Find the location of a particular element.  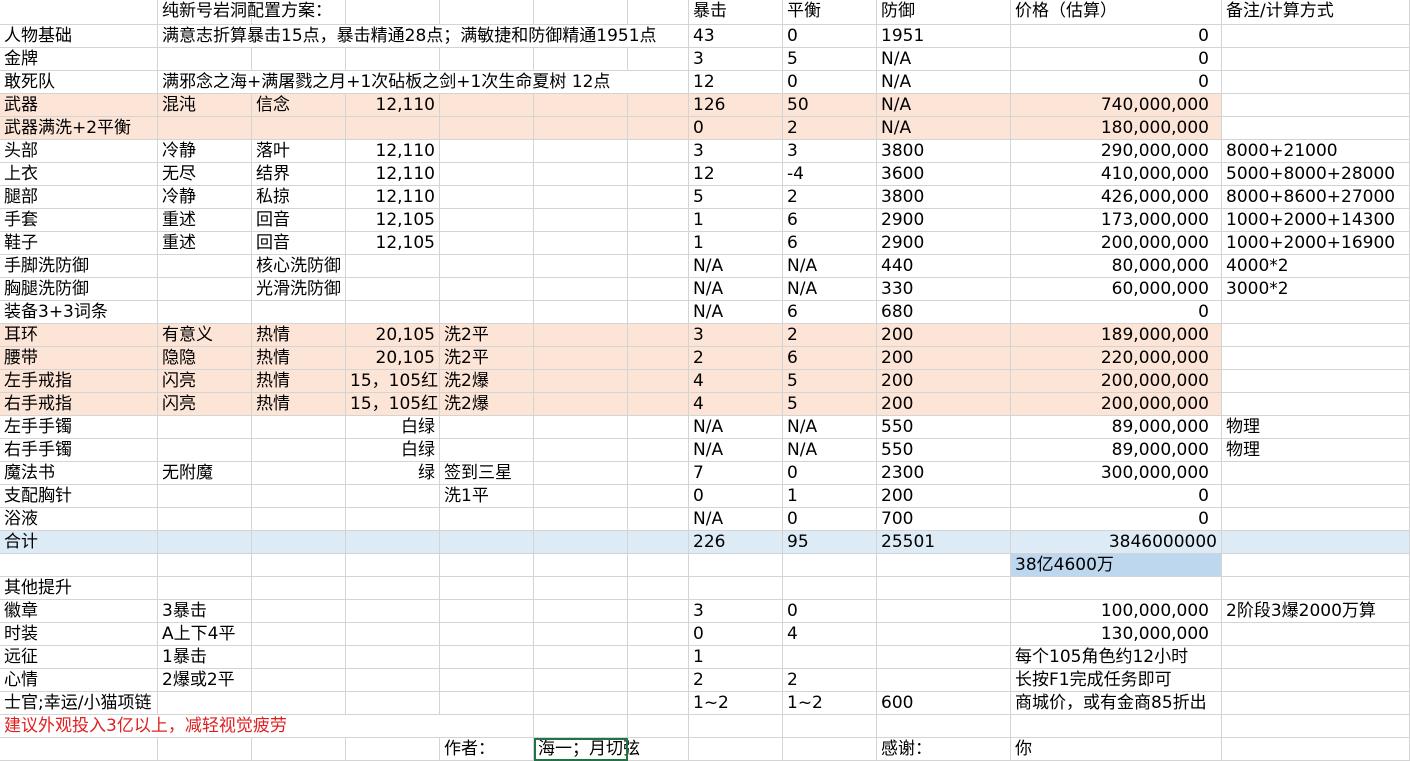

cell-total-cn-c6 is located at coordinates (658, 565).